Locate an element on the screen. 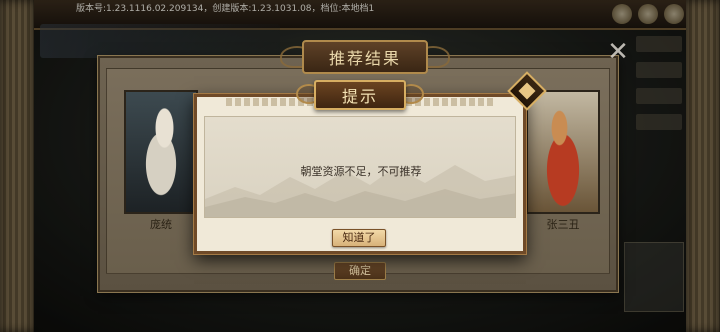 This screenshot has width=720, height=332. dialog-message-area: 朝堂资源不足，不可推荐 is located at coordinates (360, 167).